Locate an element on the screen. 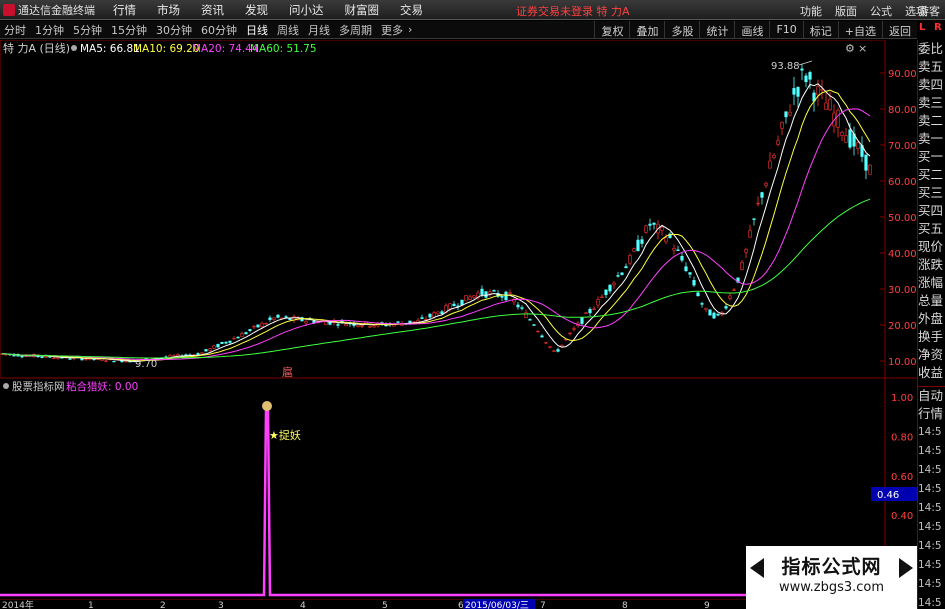 The image size is (945, 609). period-fenshi: 分时 is located at coordinates (15, 30).